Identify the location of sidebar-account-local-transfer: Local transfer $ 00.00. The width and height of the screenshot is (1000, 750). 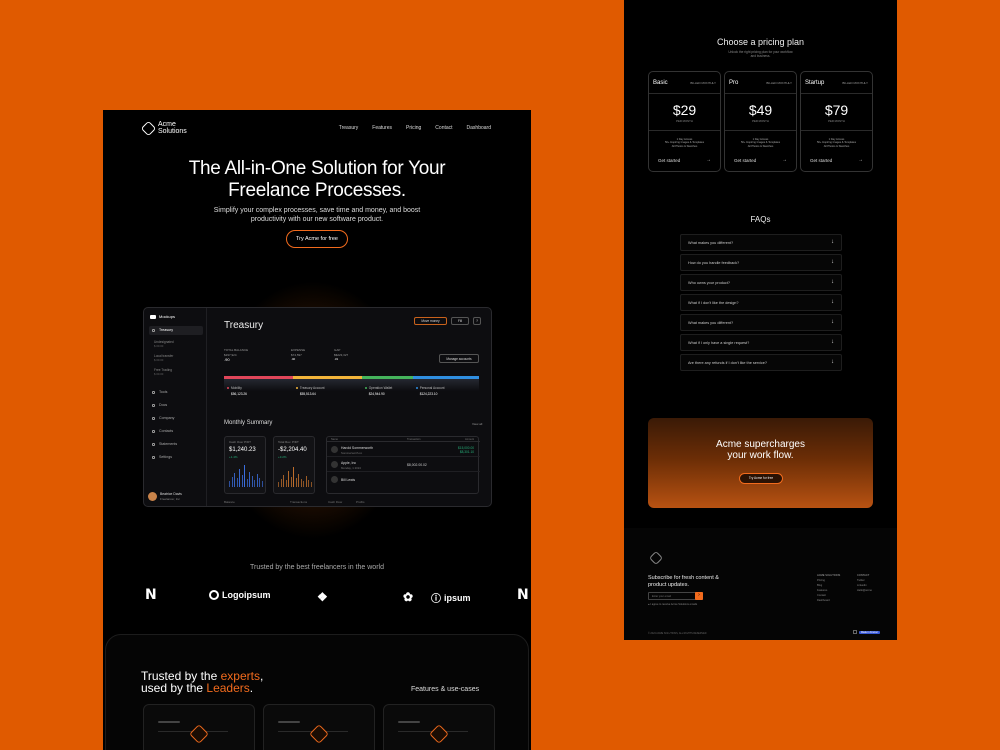
(178, 358).